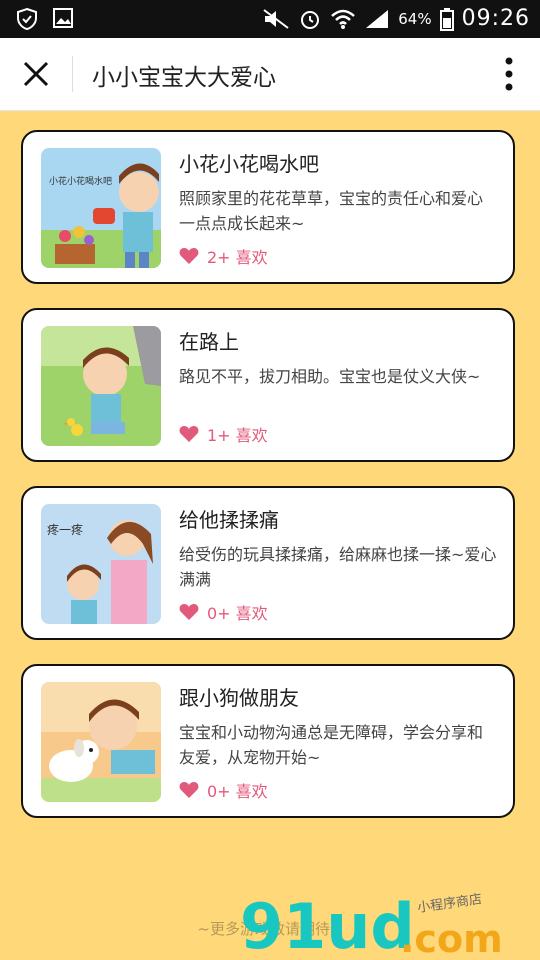  What do you see at coordinates (331, 211) in the screenshot?
I see `card-description: 照顾家里的花花草草，宝宝的责任心和爱心一点点成长起来~` at bounding box center [331, 211].